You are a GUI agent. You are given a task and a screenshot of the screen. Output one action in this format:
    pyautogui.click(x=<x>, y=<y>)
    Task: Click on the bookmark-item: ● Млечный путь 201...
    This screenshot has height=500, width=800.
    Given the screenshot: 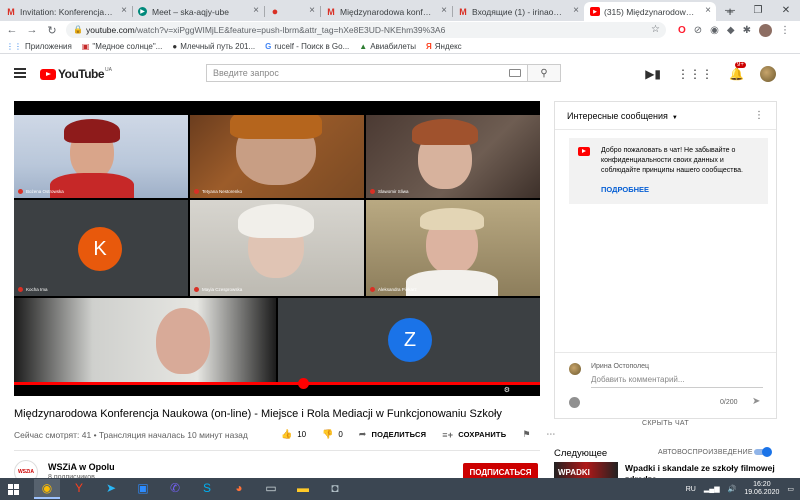 What is the action you would take?
    pyautogui.click(x=213, y=46)
    